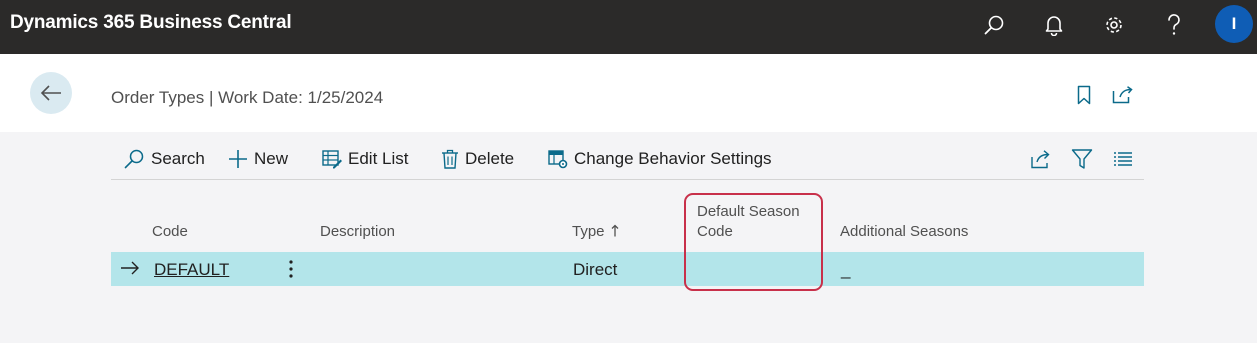 The width and height of the screenshot is (1257, 343). Describe the element at coordinates (1174, 25) in the screenshot. I see `help-icon` at that location.